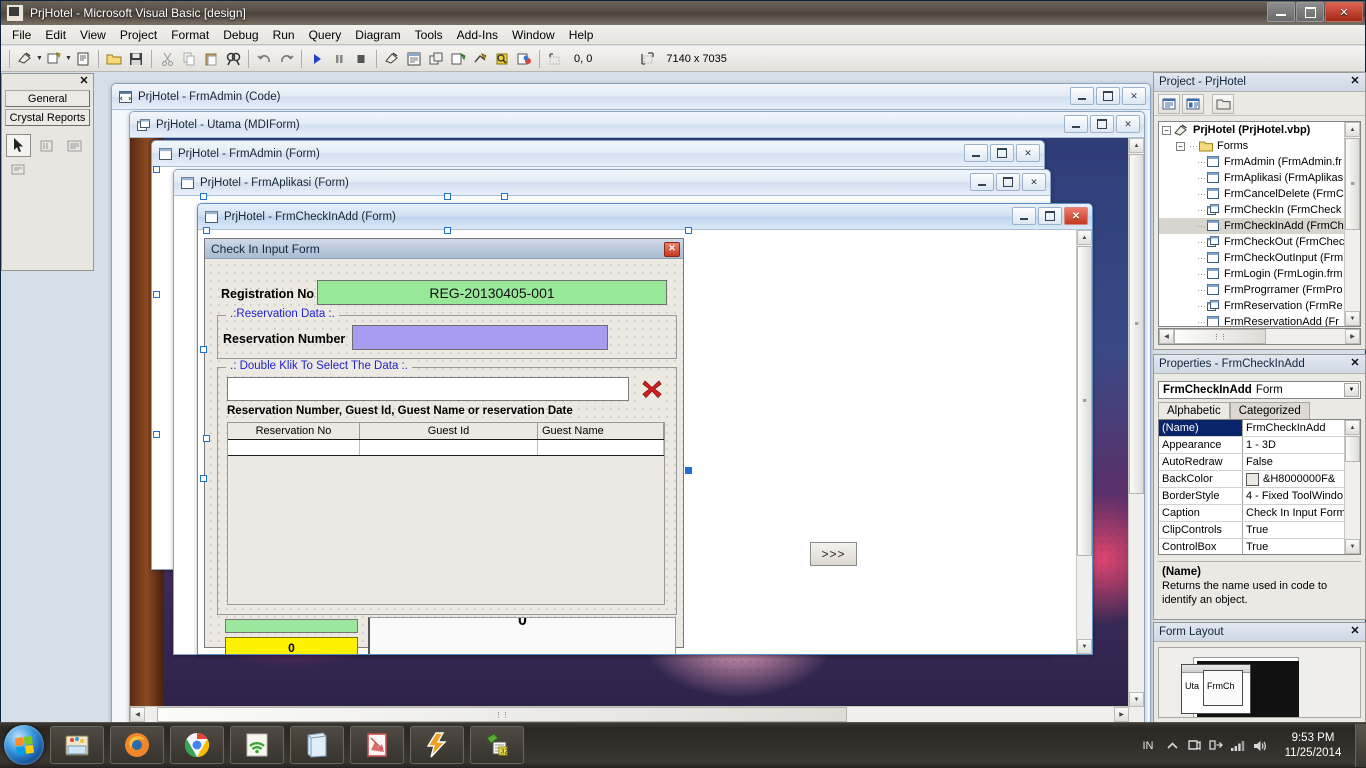  What do you see at coordinates (1148, 745) in the screenshot?
I see `language-indicator: IN` at bounding box center [1148, 745].